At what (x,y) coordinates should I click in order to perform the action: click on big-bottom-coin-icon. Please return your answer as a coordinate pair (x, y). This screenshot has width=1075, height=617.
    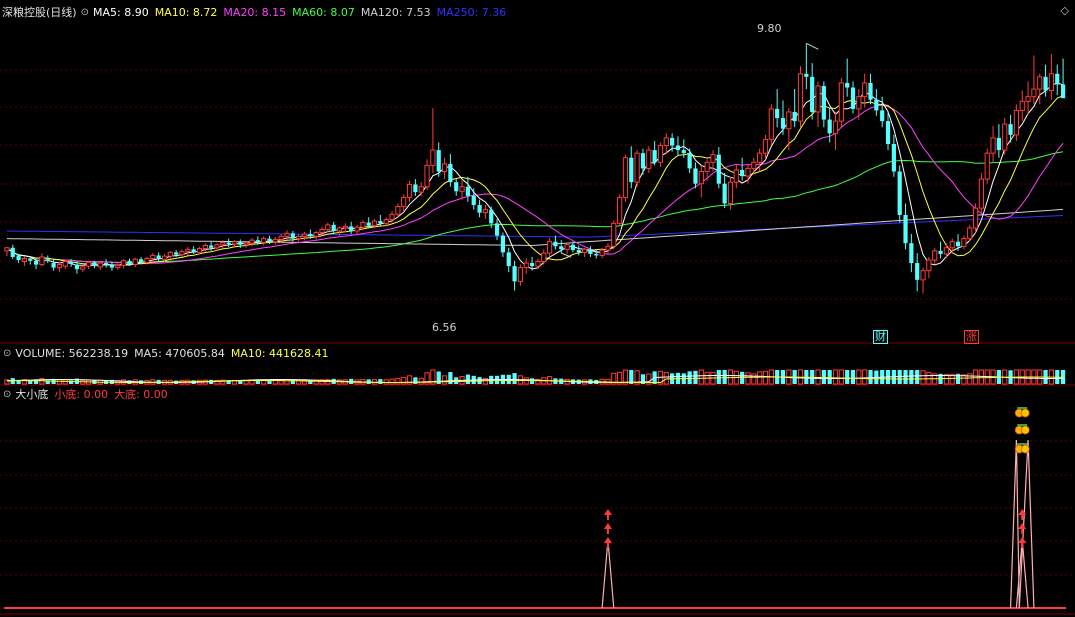
    Looking at the image, I should click on (1025, 413).